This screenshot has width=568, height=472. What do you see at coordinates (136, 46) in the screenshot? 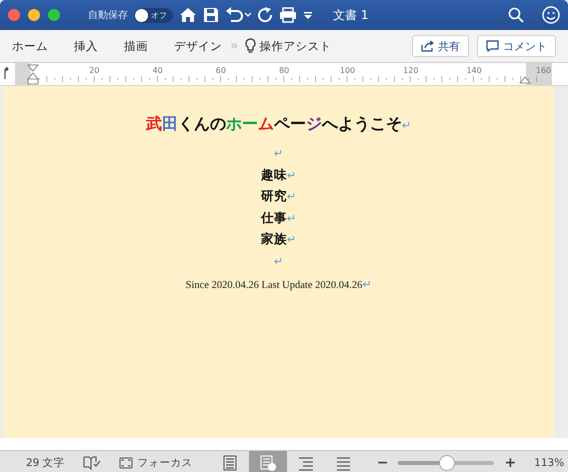
I see `ribbon-tab: 描画` at bounding box center [136, 46].